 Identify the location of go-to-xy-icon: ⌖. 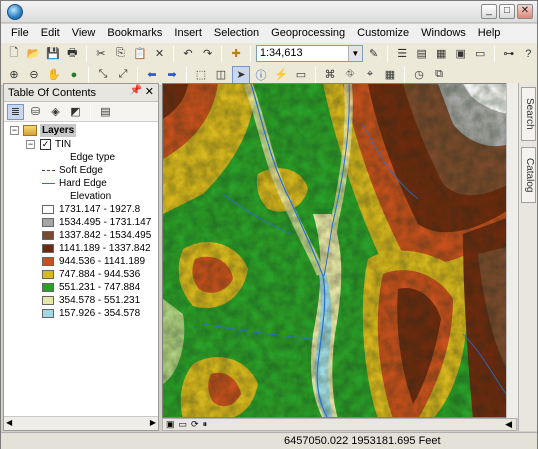
(370, 75).